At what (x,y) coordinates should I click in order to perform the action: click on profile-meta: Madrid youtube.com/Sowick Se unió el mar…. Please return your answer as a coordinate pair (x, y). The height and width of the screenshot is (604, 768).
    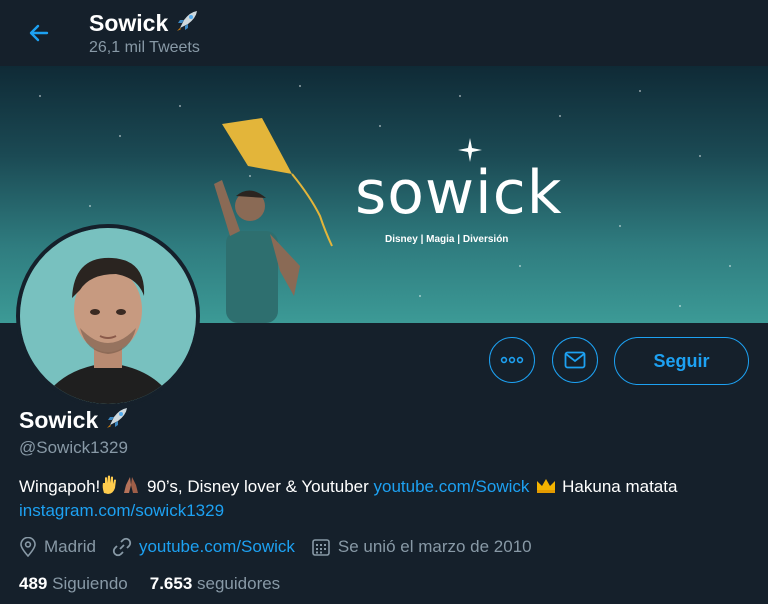
    Looking at the image, I should click on (283, 547).